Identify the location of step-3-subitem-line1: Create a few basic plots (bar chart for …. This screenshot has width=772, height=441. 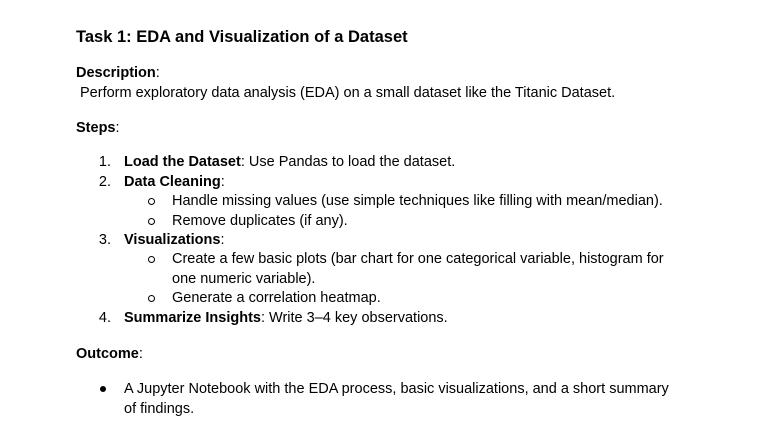
(418, 259).